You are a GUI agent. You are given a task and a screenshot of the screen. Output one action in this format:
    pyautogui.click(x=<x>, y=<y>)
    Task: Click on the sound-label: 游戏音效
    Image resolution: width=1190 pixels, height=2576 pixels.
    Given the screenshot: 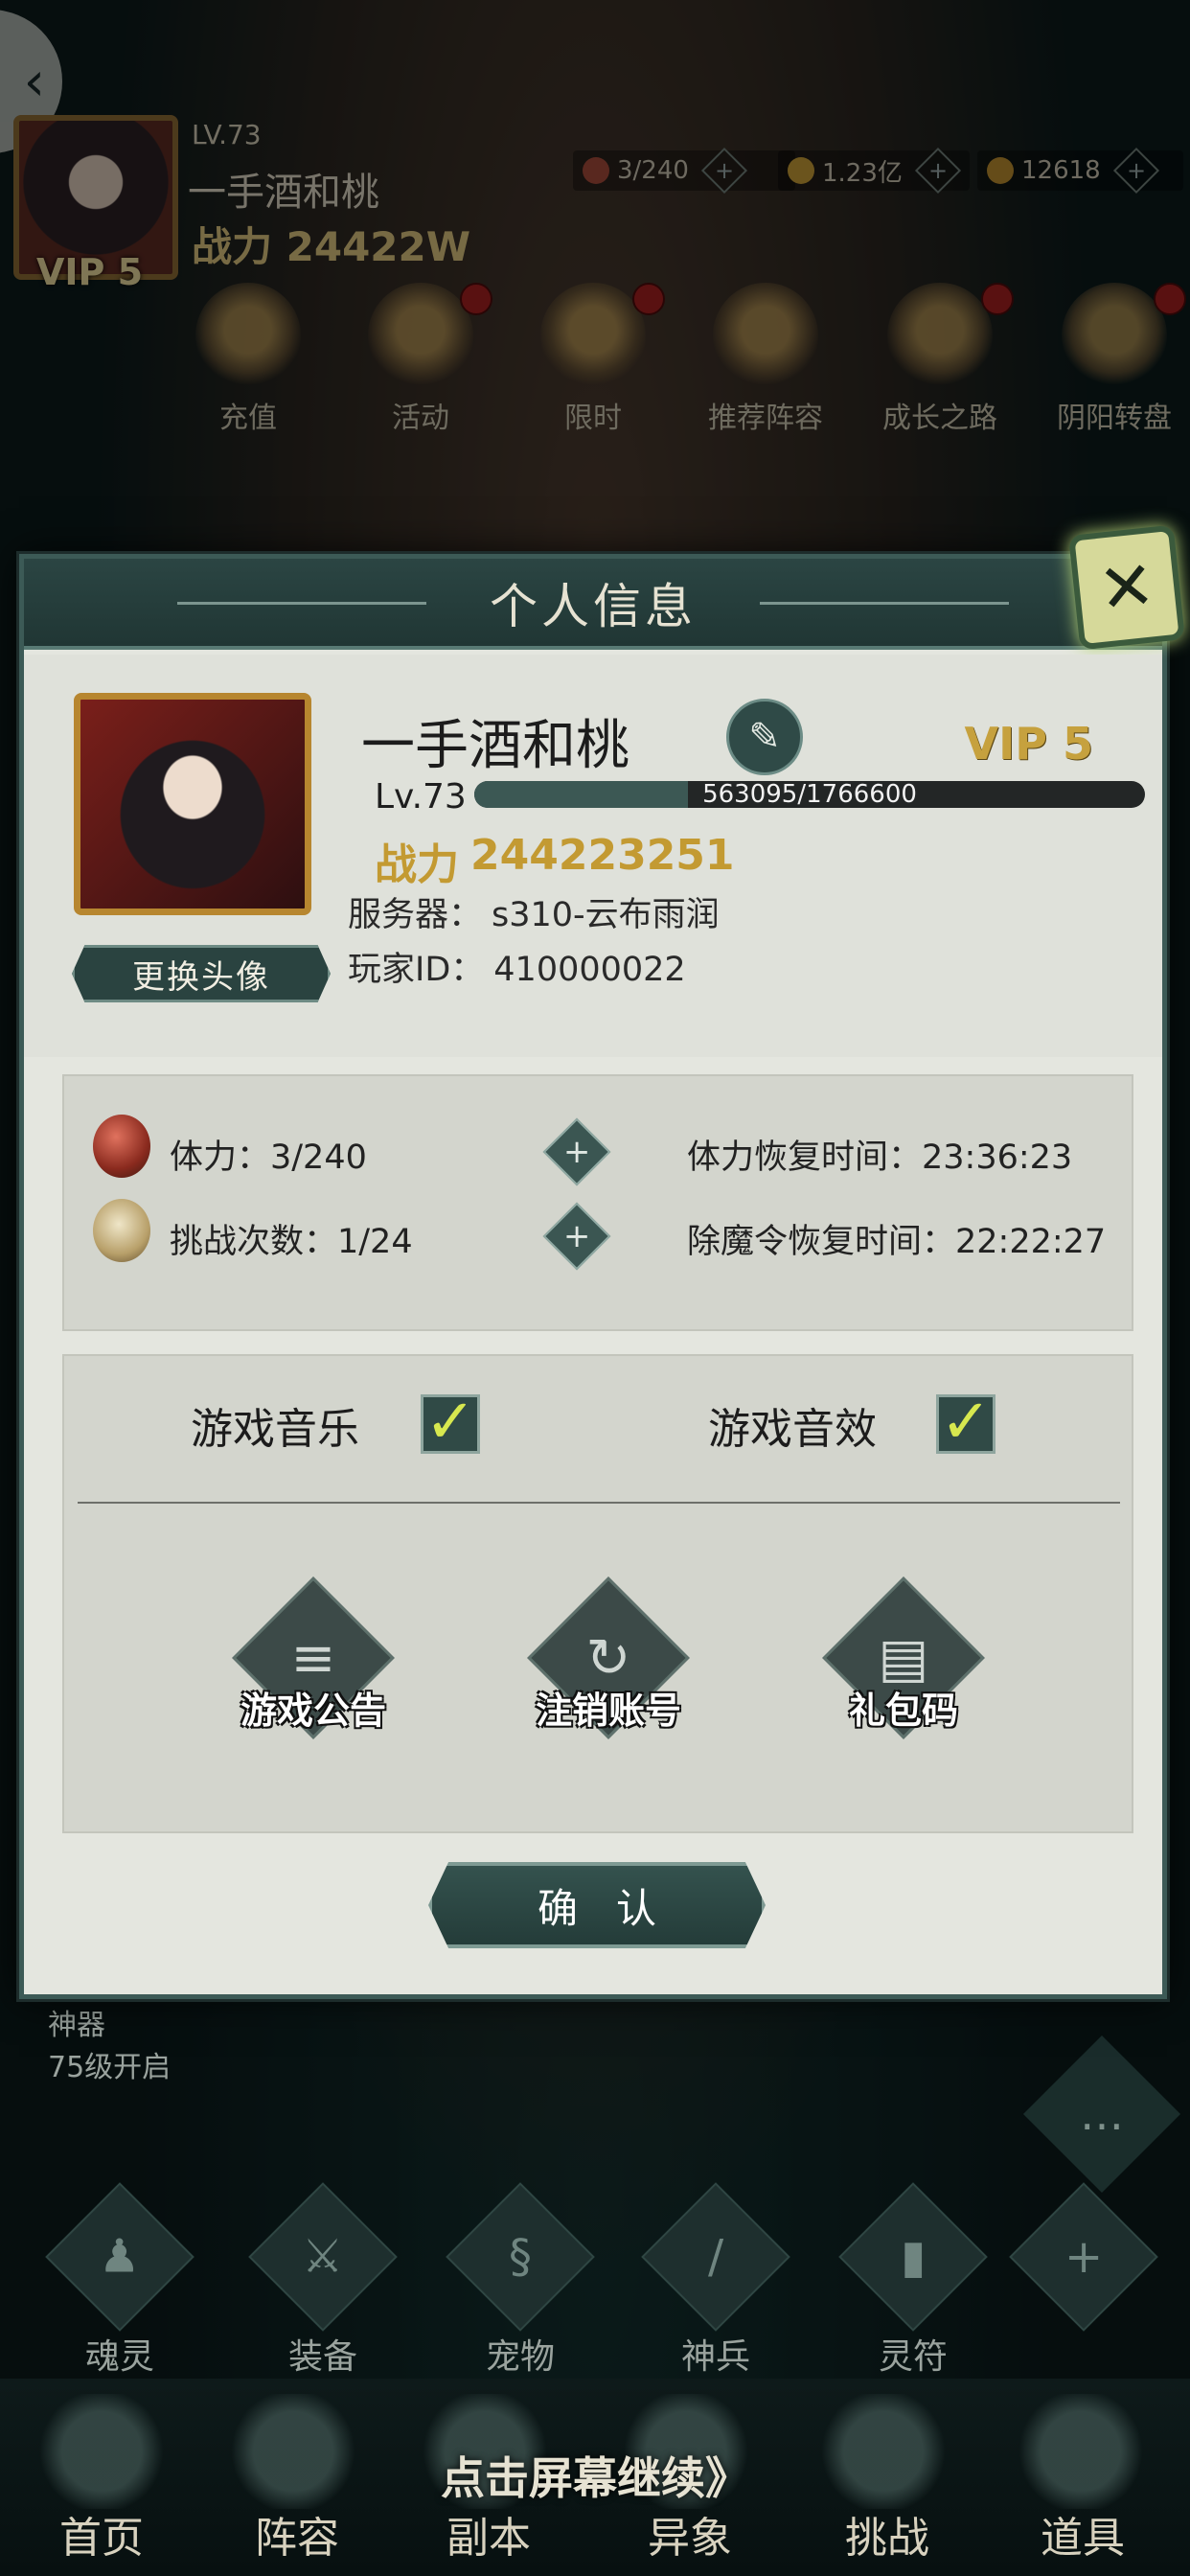 What is the action you would take?
    pyautogui.click(x=793, y=1429)
    